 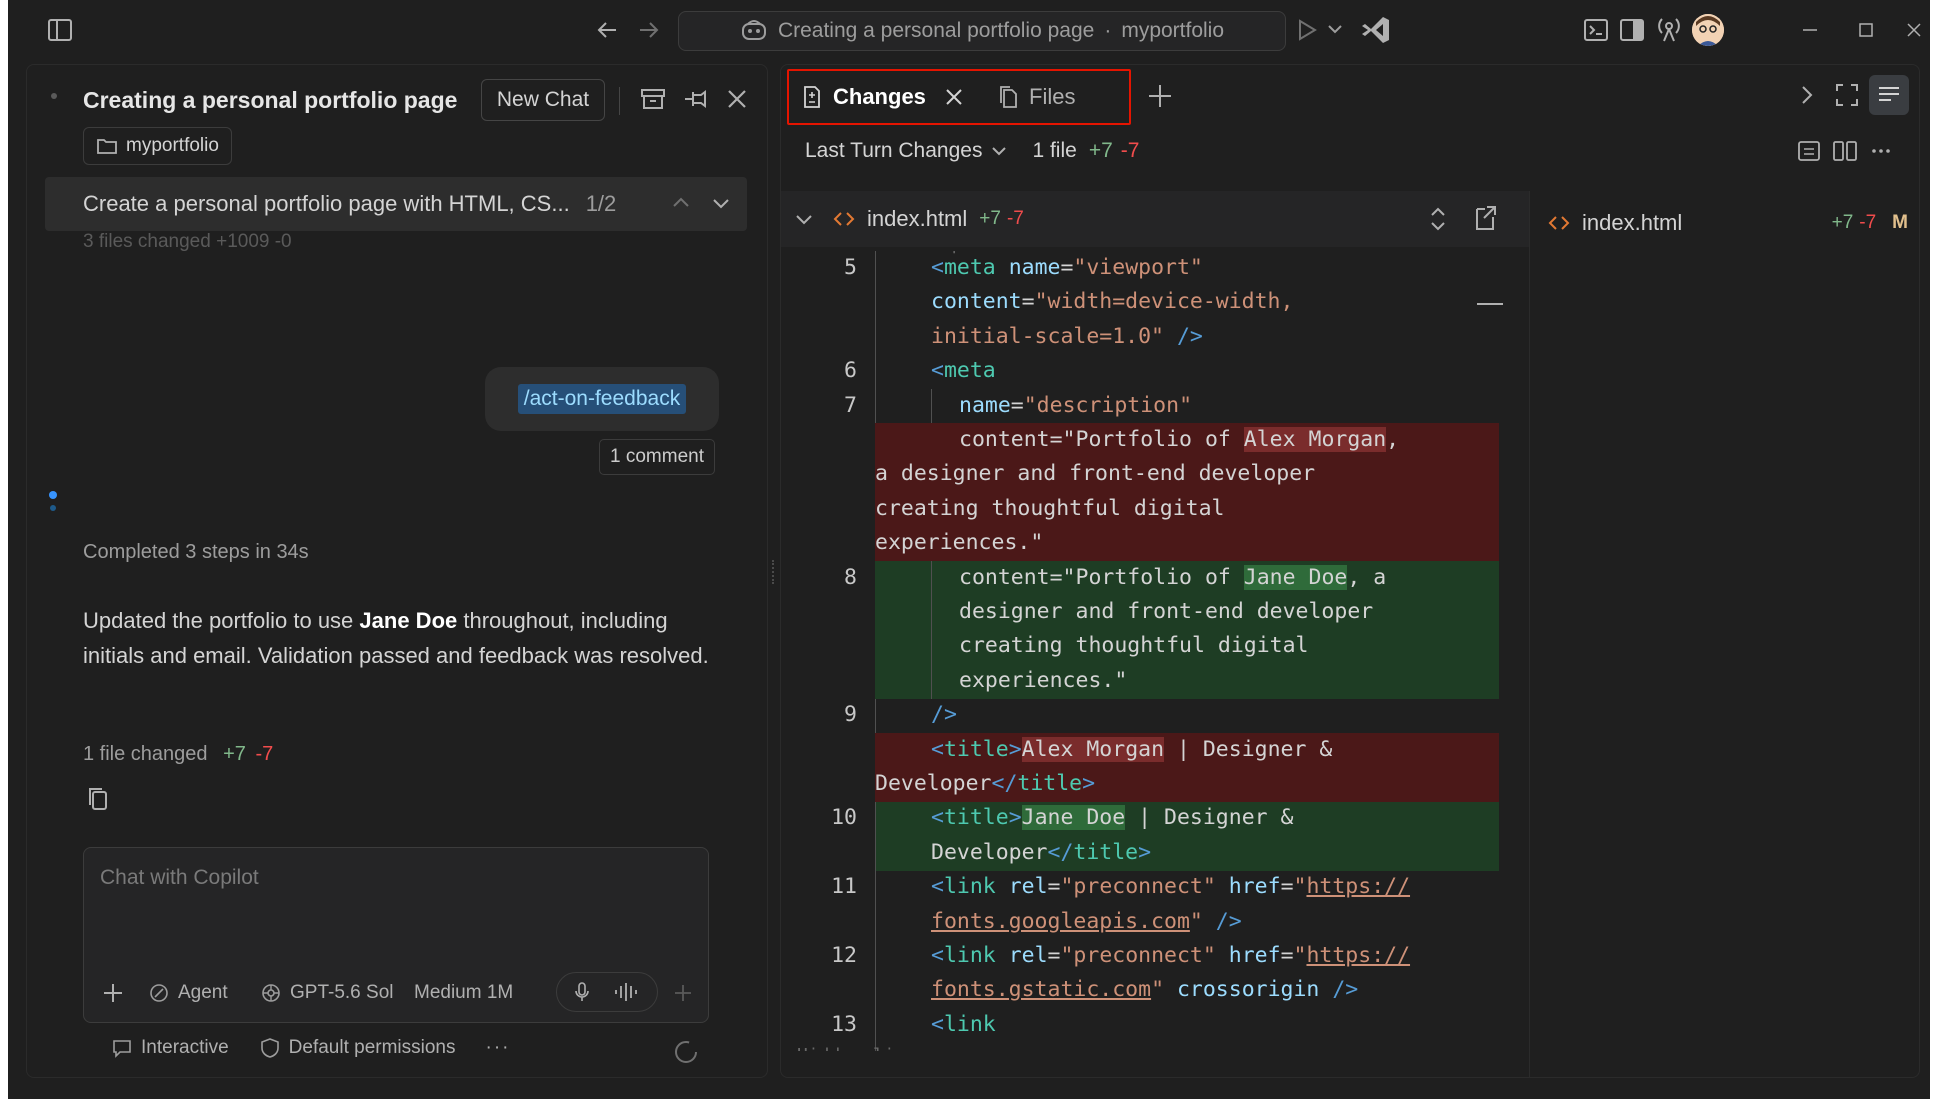 What do you see at coordinates (850, 405) in the screenshot?
I see `line-number: 7` at bounding box center [850, 405].